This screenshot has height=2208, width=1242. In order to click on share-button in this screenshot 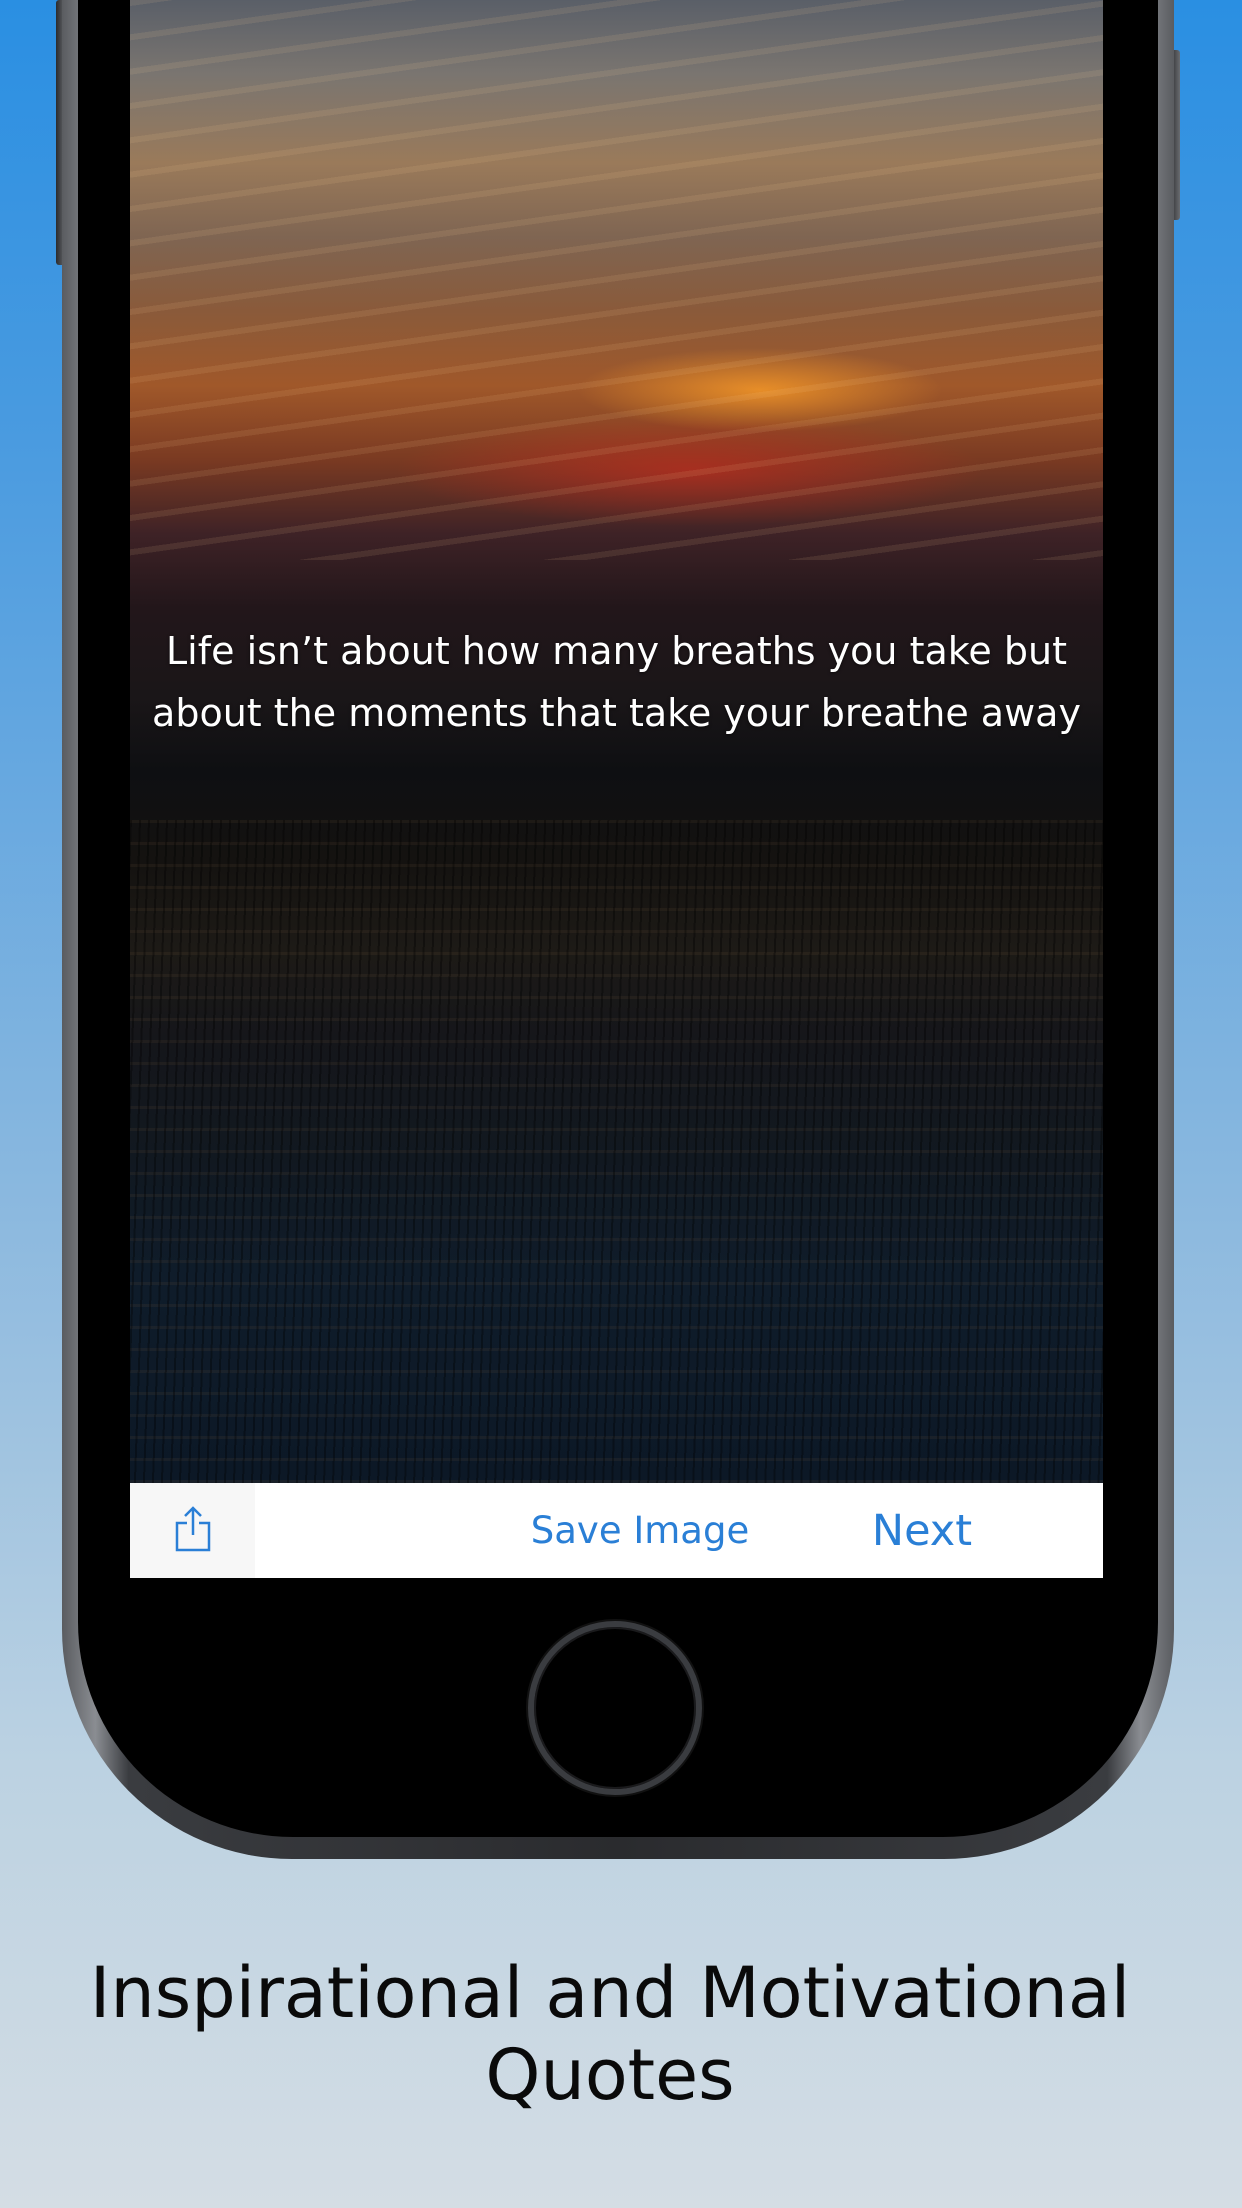, I will do `click(192, 1530)`.